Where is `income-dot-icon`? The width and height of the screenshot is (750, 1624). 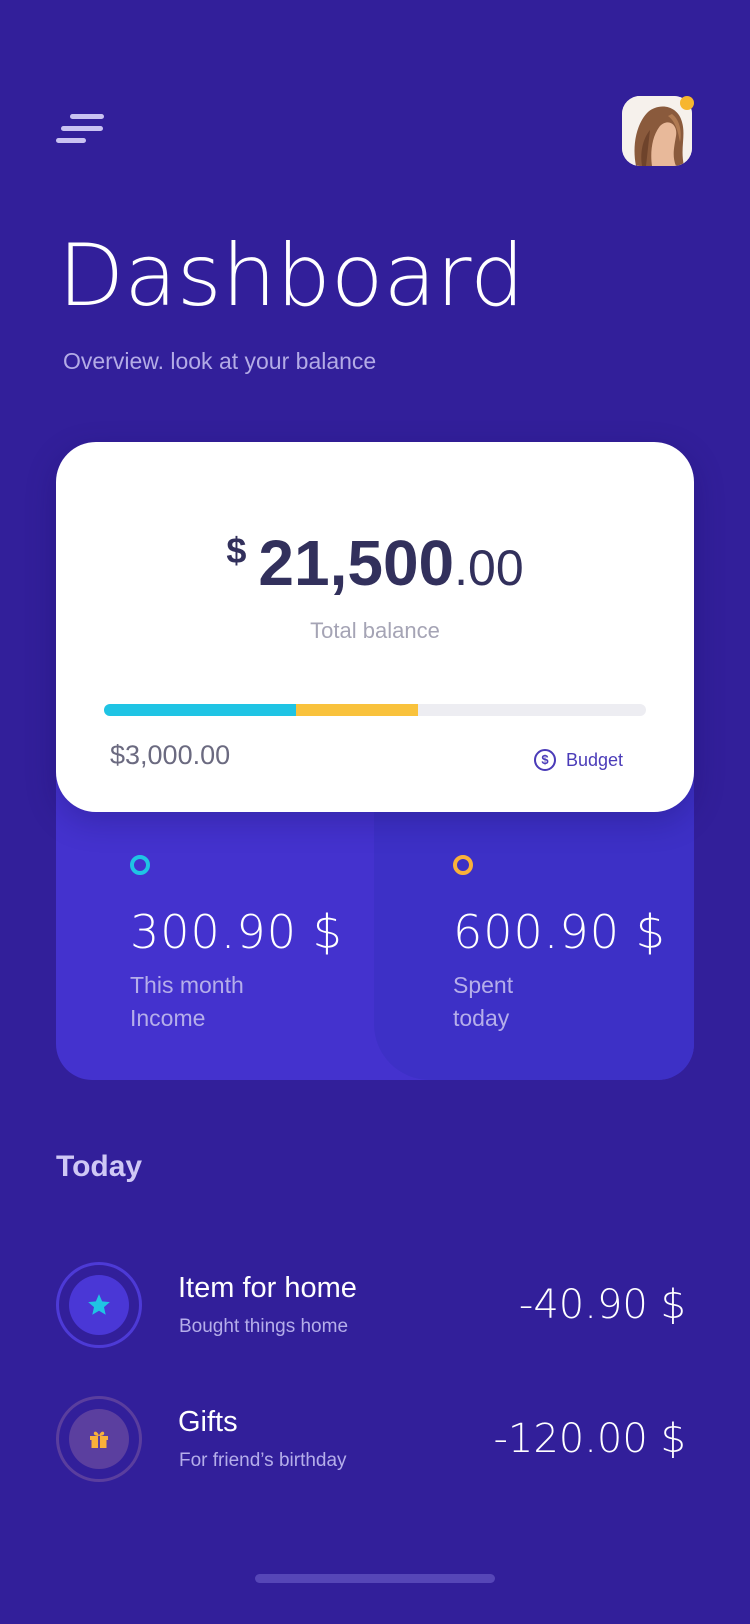
income-dot-icon is located at coordinates (140, 865).